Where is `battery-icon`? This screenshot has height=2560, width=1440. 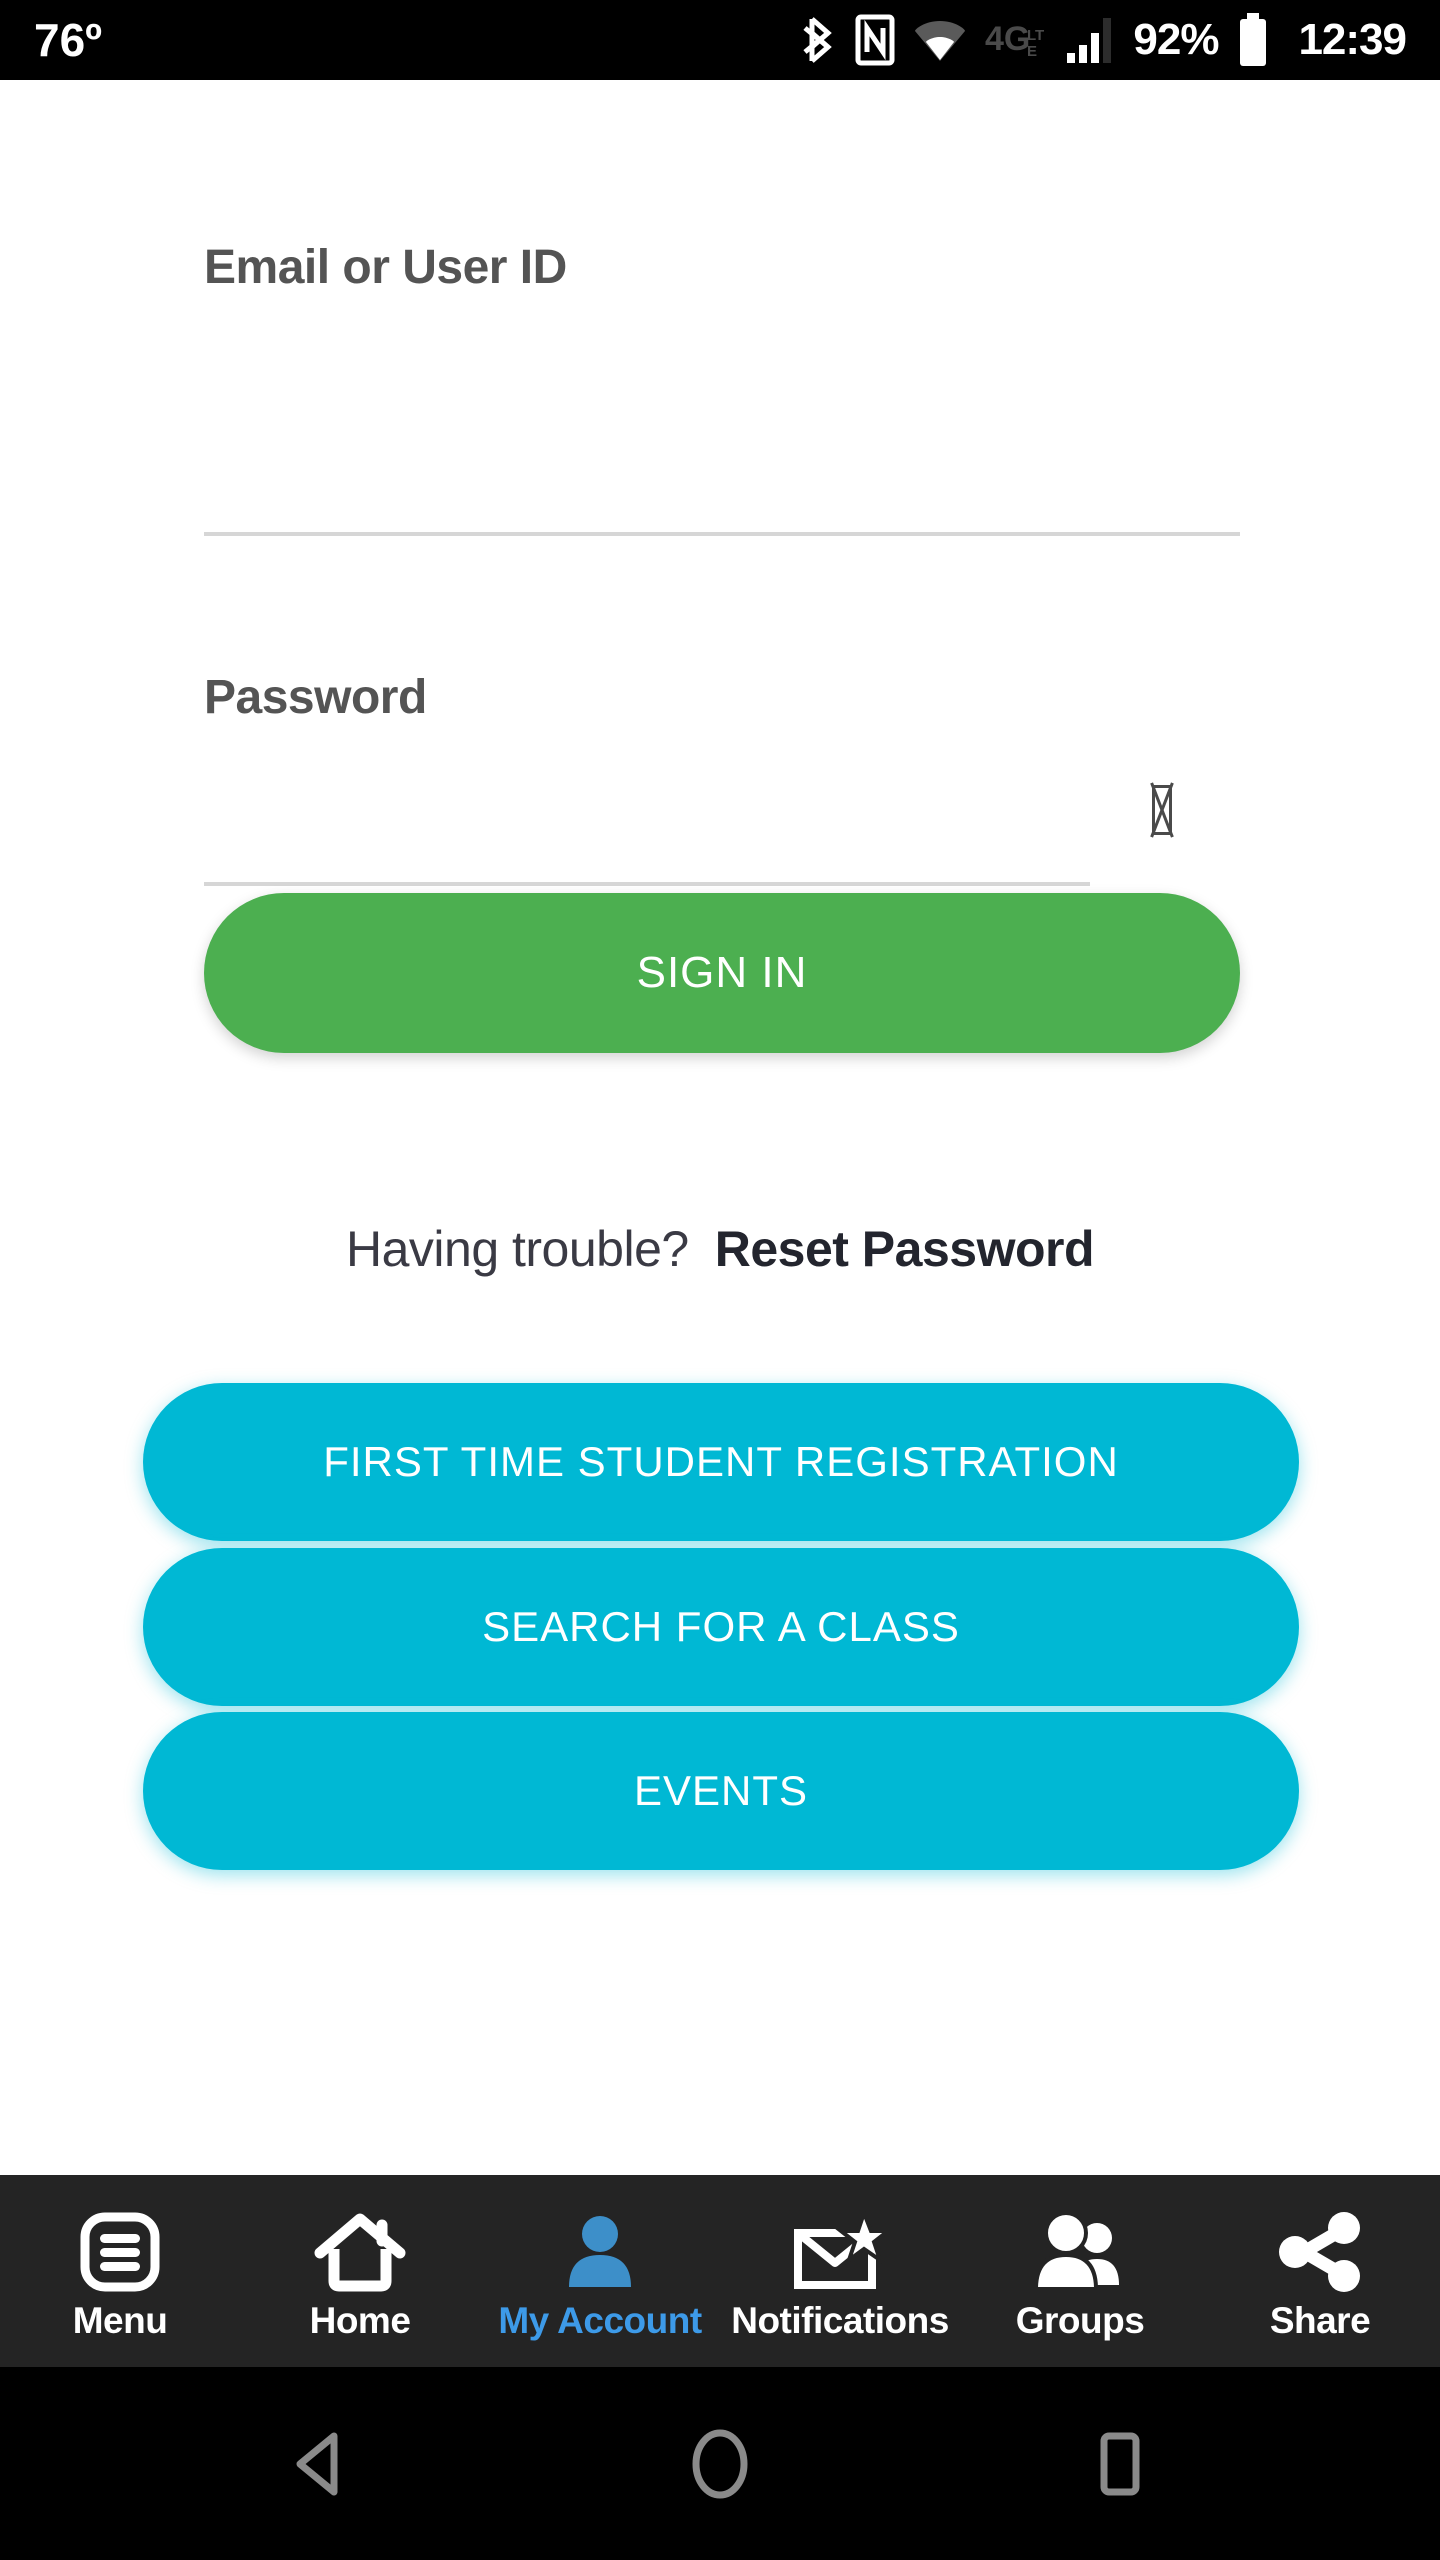
battery-icon is located at coordinates (1253, 39).